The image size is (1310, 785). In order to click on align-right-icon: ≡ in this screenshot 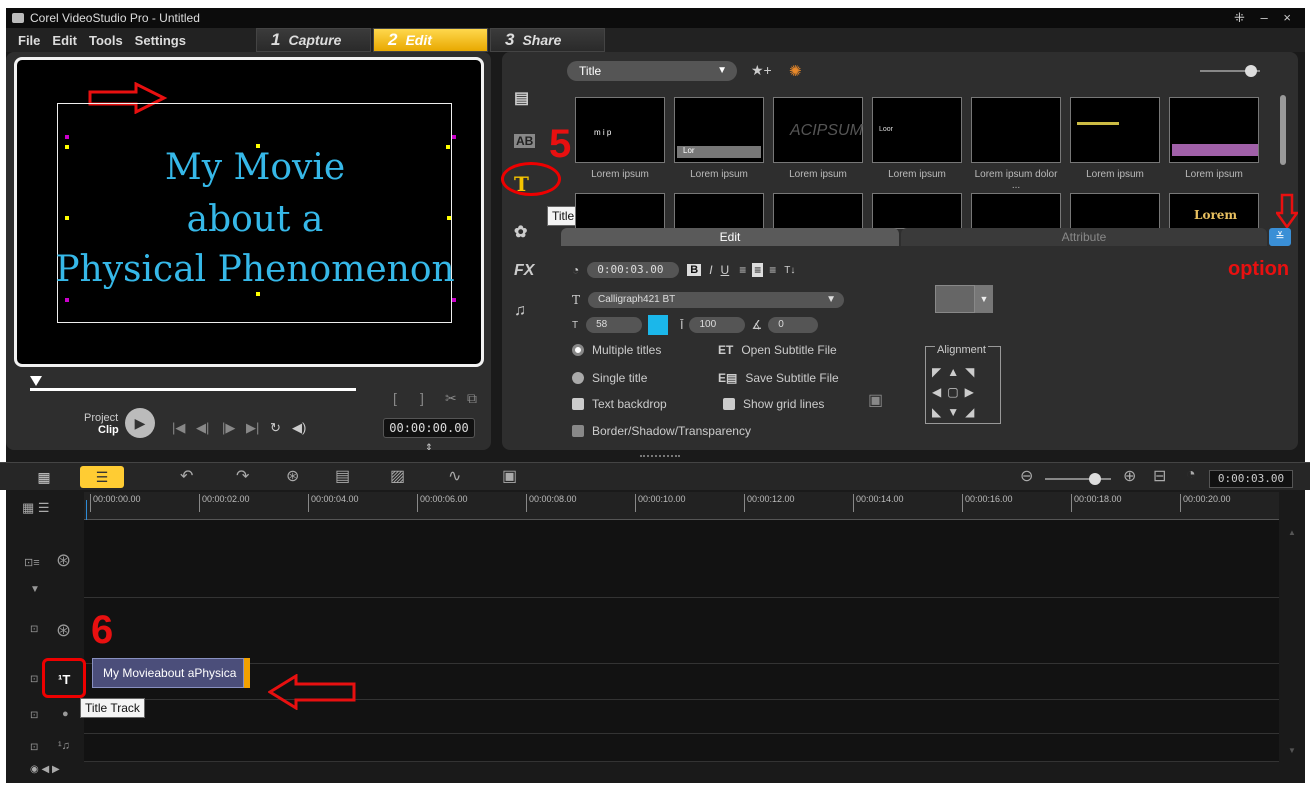, I will do `click(772, 270)`.